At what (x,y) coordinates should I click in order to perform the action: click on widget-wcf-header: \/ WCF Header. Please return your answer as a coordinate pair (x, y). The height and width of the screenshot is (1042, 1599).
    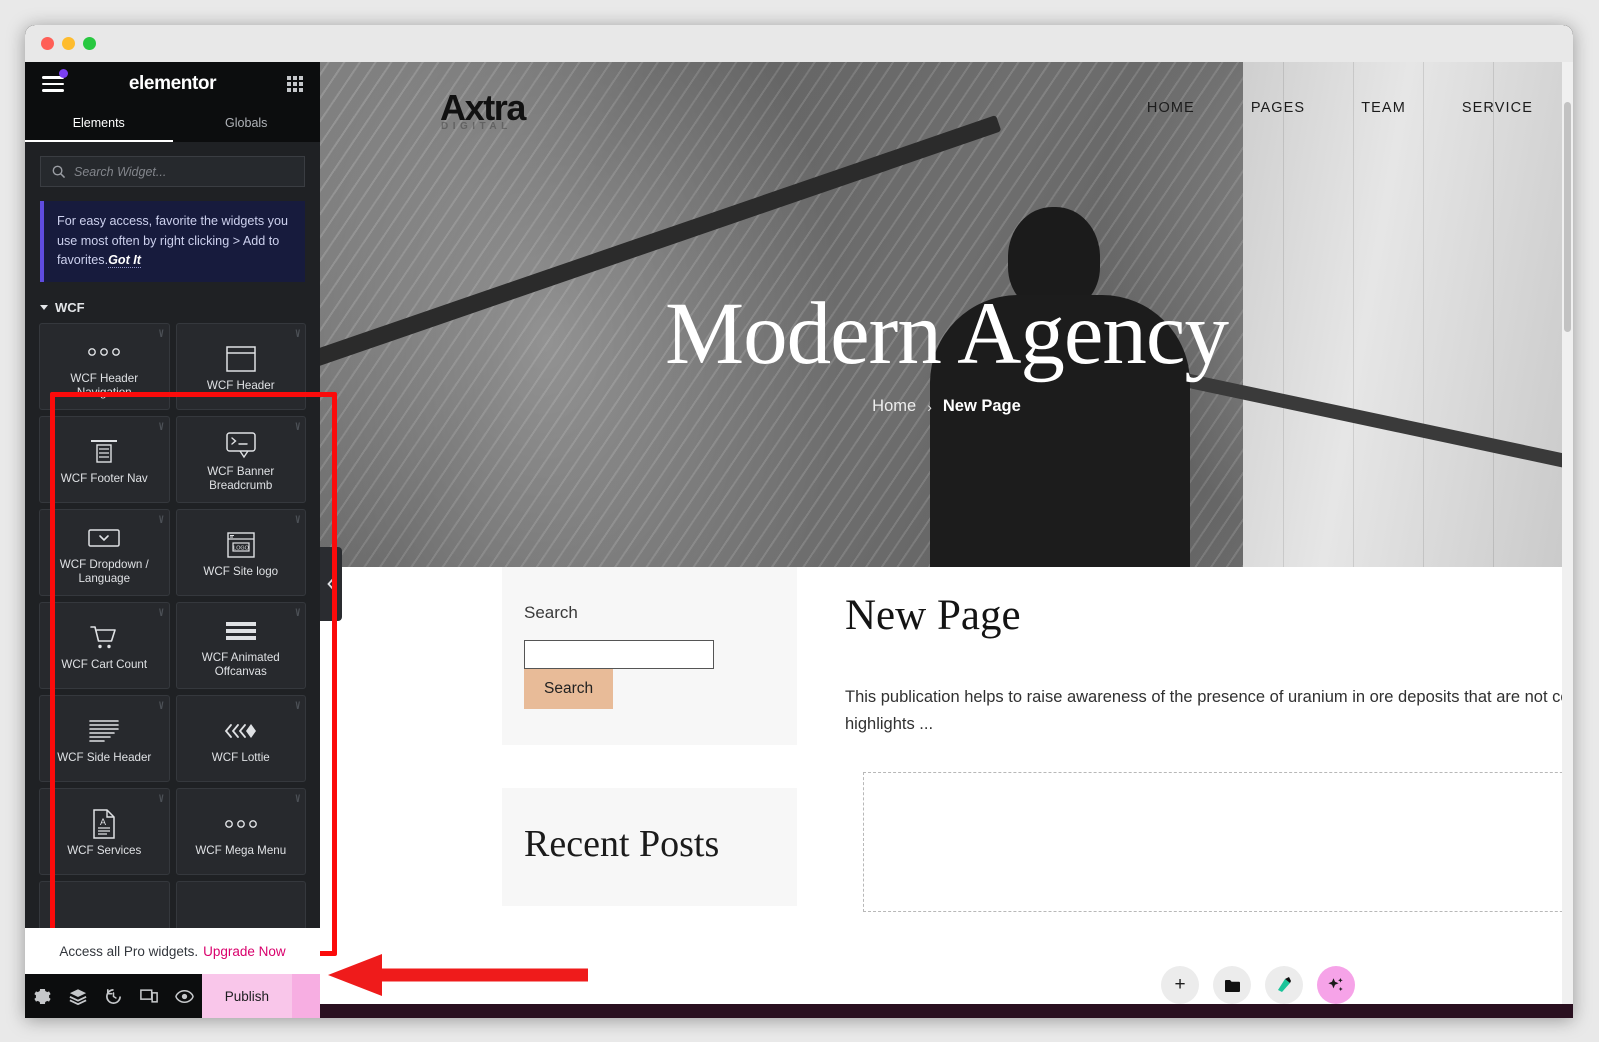
    Looking at the image, I should click on (240, 366).